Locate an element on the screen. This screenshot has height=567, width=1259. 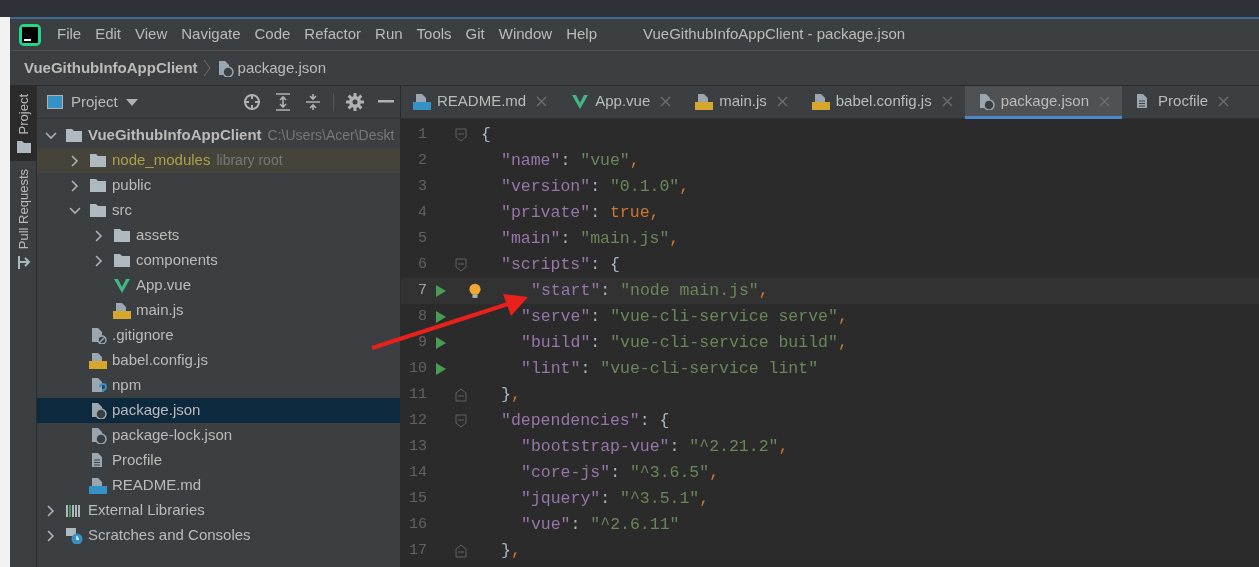
tree-item: babel.config.js is located at coordinates (218, 360).